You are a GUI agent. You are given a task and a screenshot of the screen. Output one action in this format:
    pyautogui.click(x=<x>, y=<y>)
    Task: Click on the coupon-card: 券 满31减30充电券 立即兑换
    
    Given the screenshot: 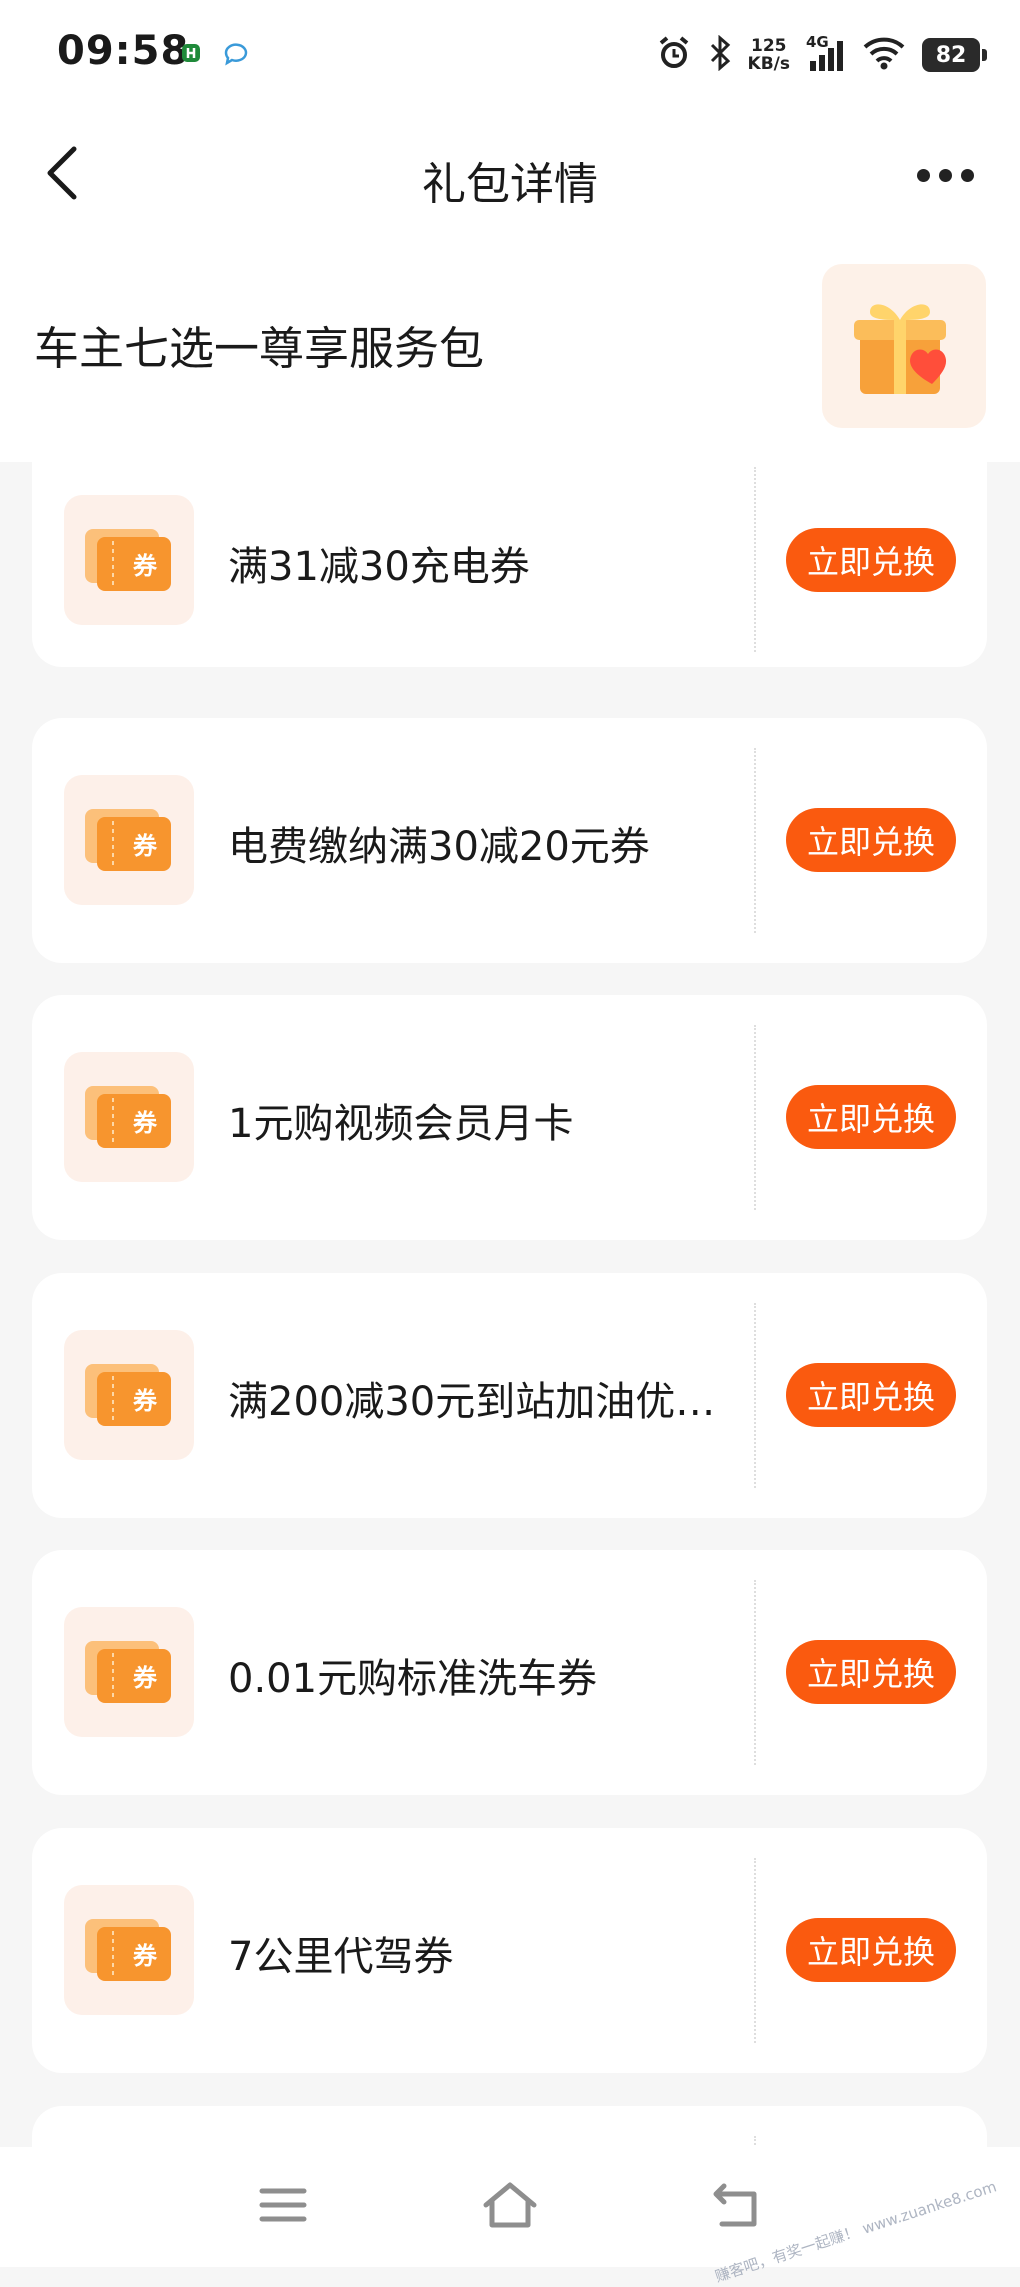 What is the action you would take?
    pyautogui.click(x=509, y=564)
    